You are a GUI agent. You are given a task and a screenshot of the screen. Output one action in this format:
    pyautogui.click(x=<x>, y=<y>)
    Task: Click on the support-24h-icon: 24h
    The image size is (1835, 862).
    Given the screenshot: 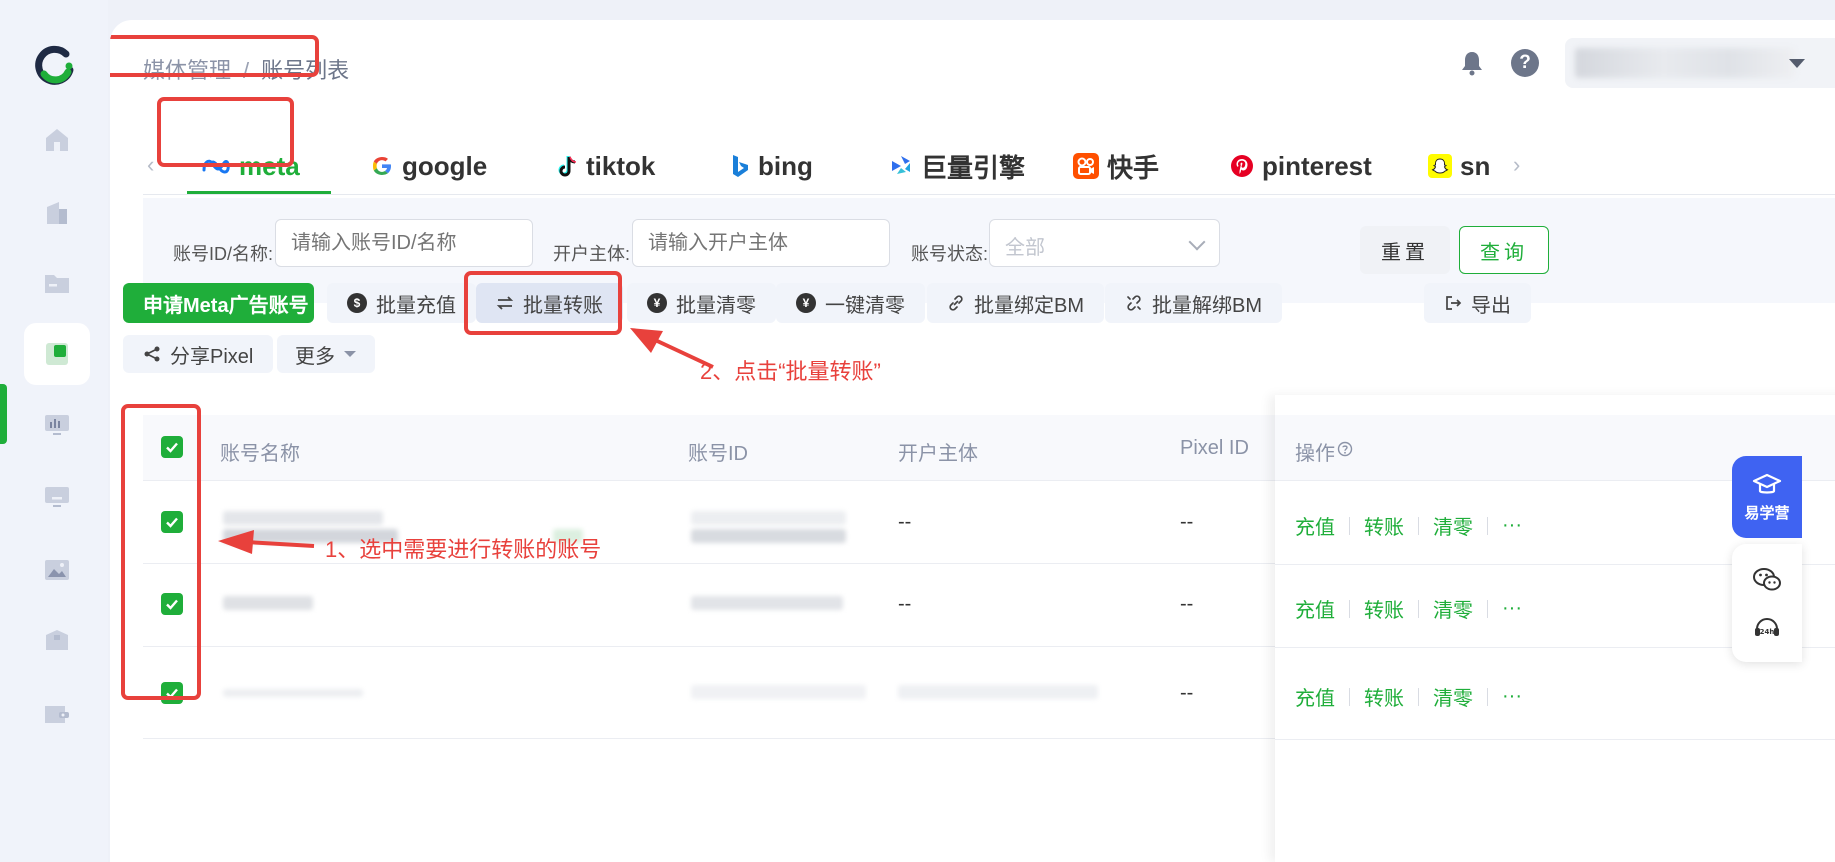 What is the action you would take?
    pyautogui.click(x=1767, y=627)
    